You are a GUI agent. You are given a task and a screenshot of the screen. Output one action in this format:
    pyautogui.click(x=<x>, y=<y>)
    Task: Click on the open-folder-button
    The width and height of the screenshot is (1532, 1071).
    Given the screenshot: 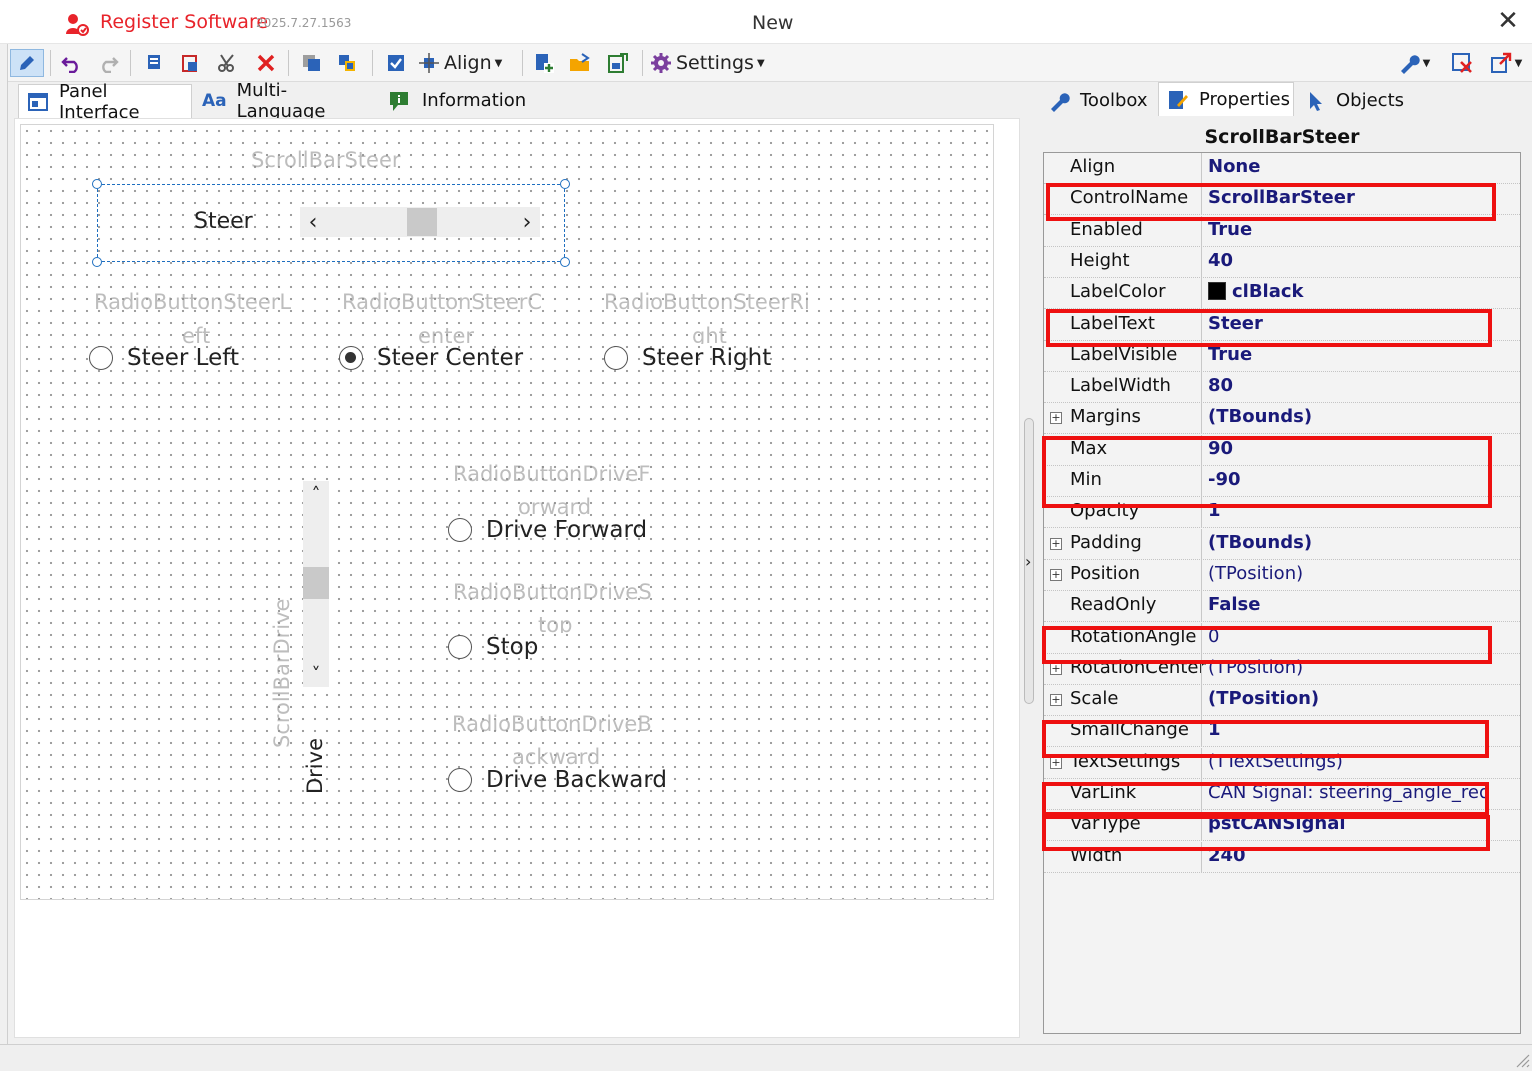 What is the action you would take?
    pyautogui.click(x=580, y=63)
    